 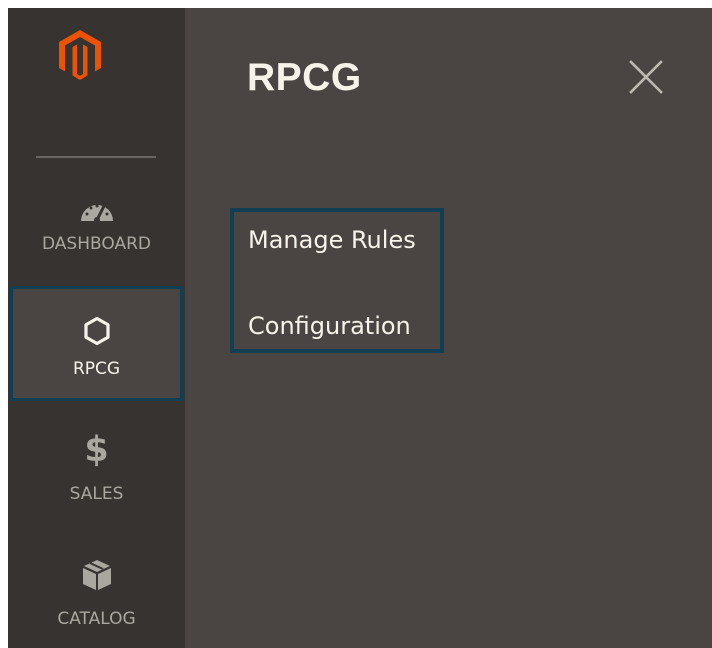 I want to click on sidebar-item-dashboard: DASHBOARD, so click(x=96, y=233).